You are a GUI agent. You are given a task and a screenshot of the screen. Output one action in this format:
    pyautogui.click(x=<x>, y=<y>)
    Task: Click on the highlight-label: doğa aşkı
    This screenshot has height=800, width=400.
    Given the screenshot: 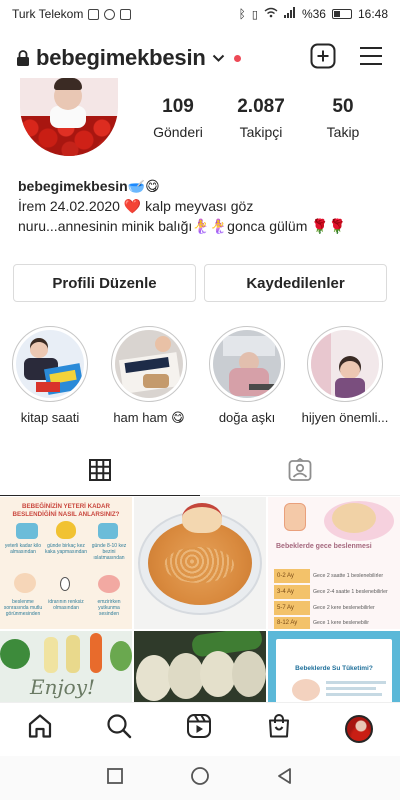 What is the action you would take?
    pyautogui.click(x=247, y=417)
    